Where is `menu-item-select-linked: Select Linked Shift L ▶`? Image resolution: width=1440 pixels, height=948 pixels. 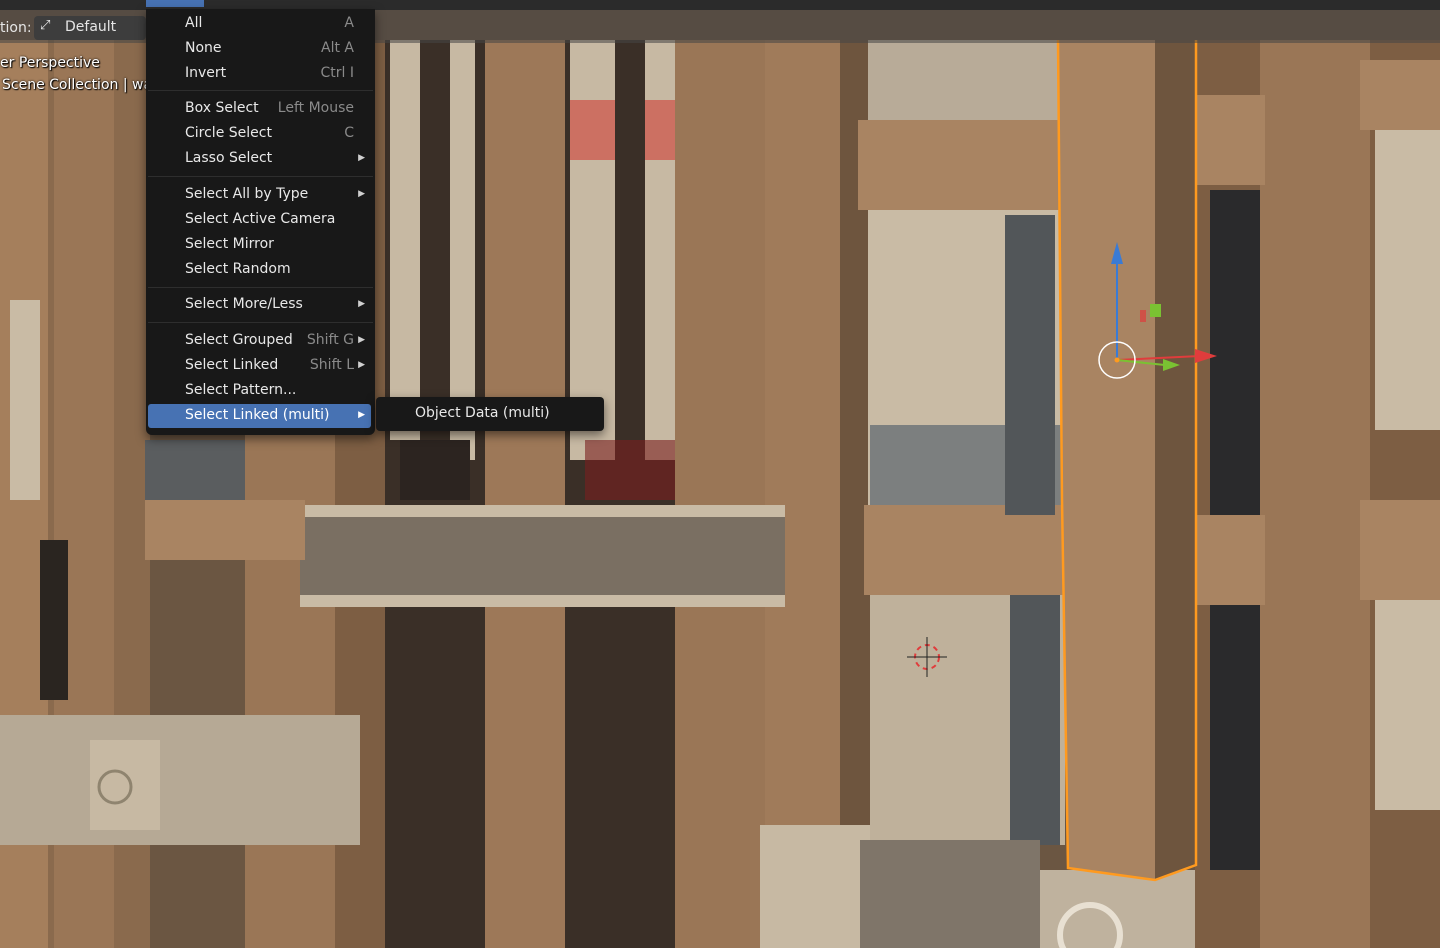
menu-item-select-linked: Select Linked Shift L ▶ is located at coordinates (259, 366).